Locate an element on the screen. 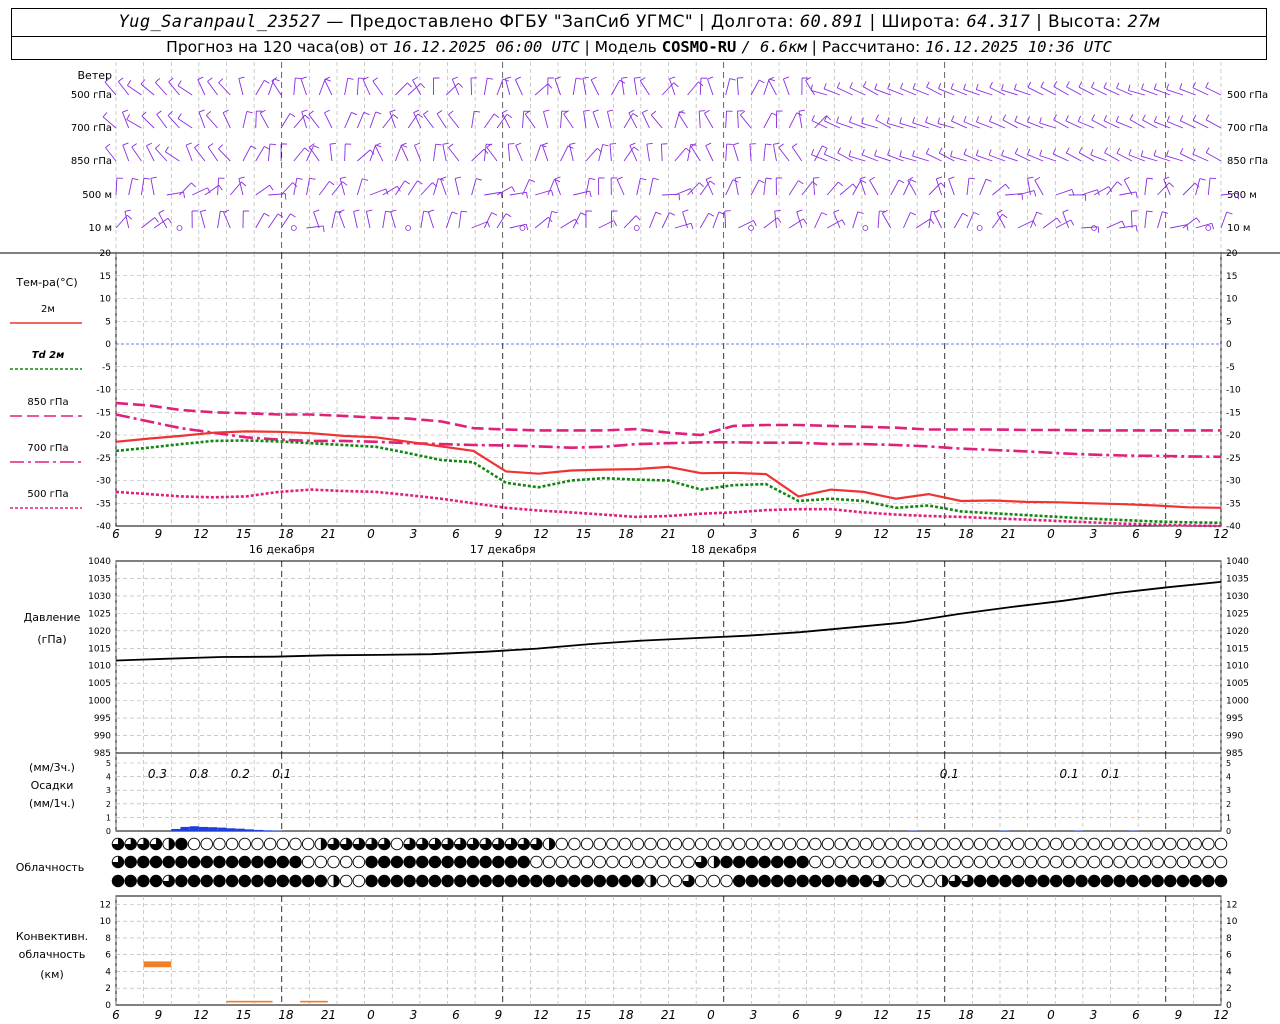 The width and height of the screenshot is (1280, 1024). precip-bar is located at coordinates (213, 829).